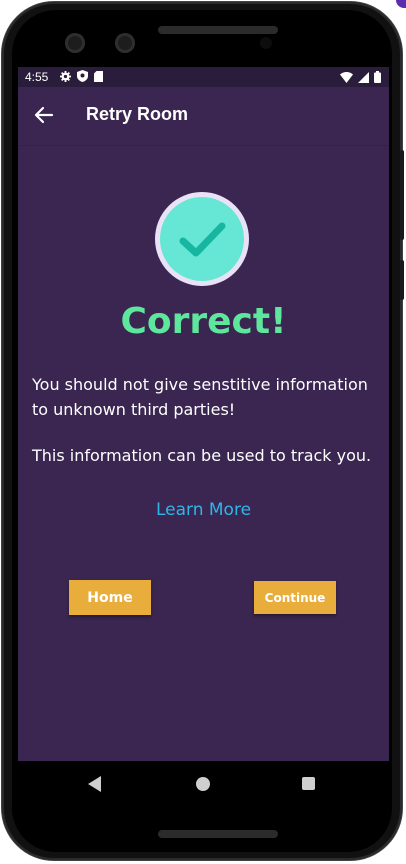 The width and height of the screenshot is (406, 864). Describe the element at coordinates (402, 280) in the screenshot. I see `power-button` at that location.